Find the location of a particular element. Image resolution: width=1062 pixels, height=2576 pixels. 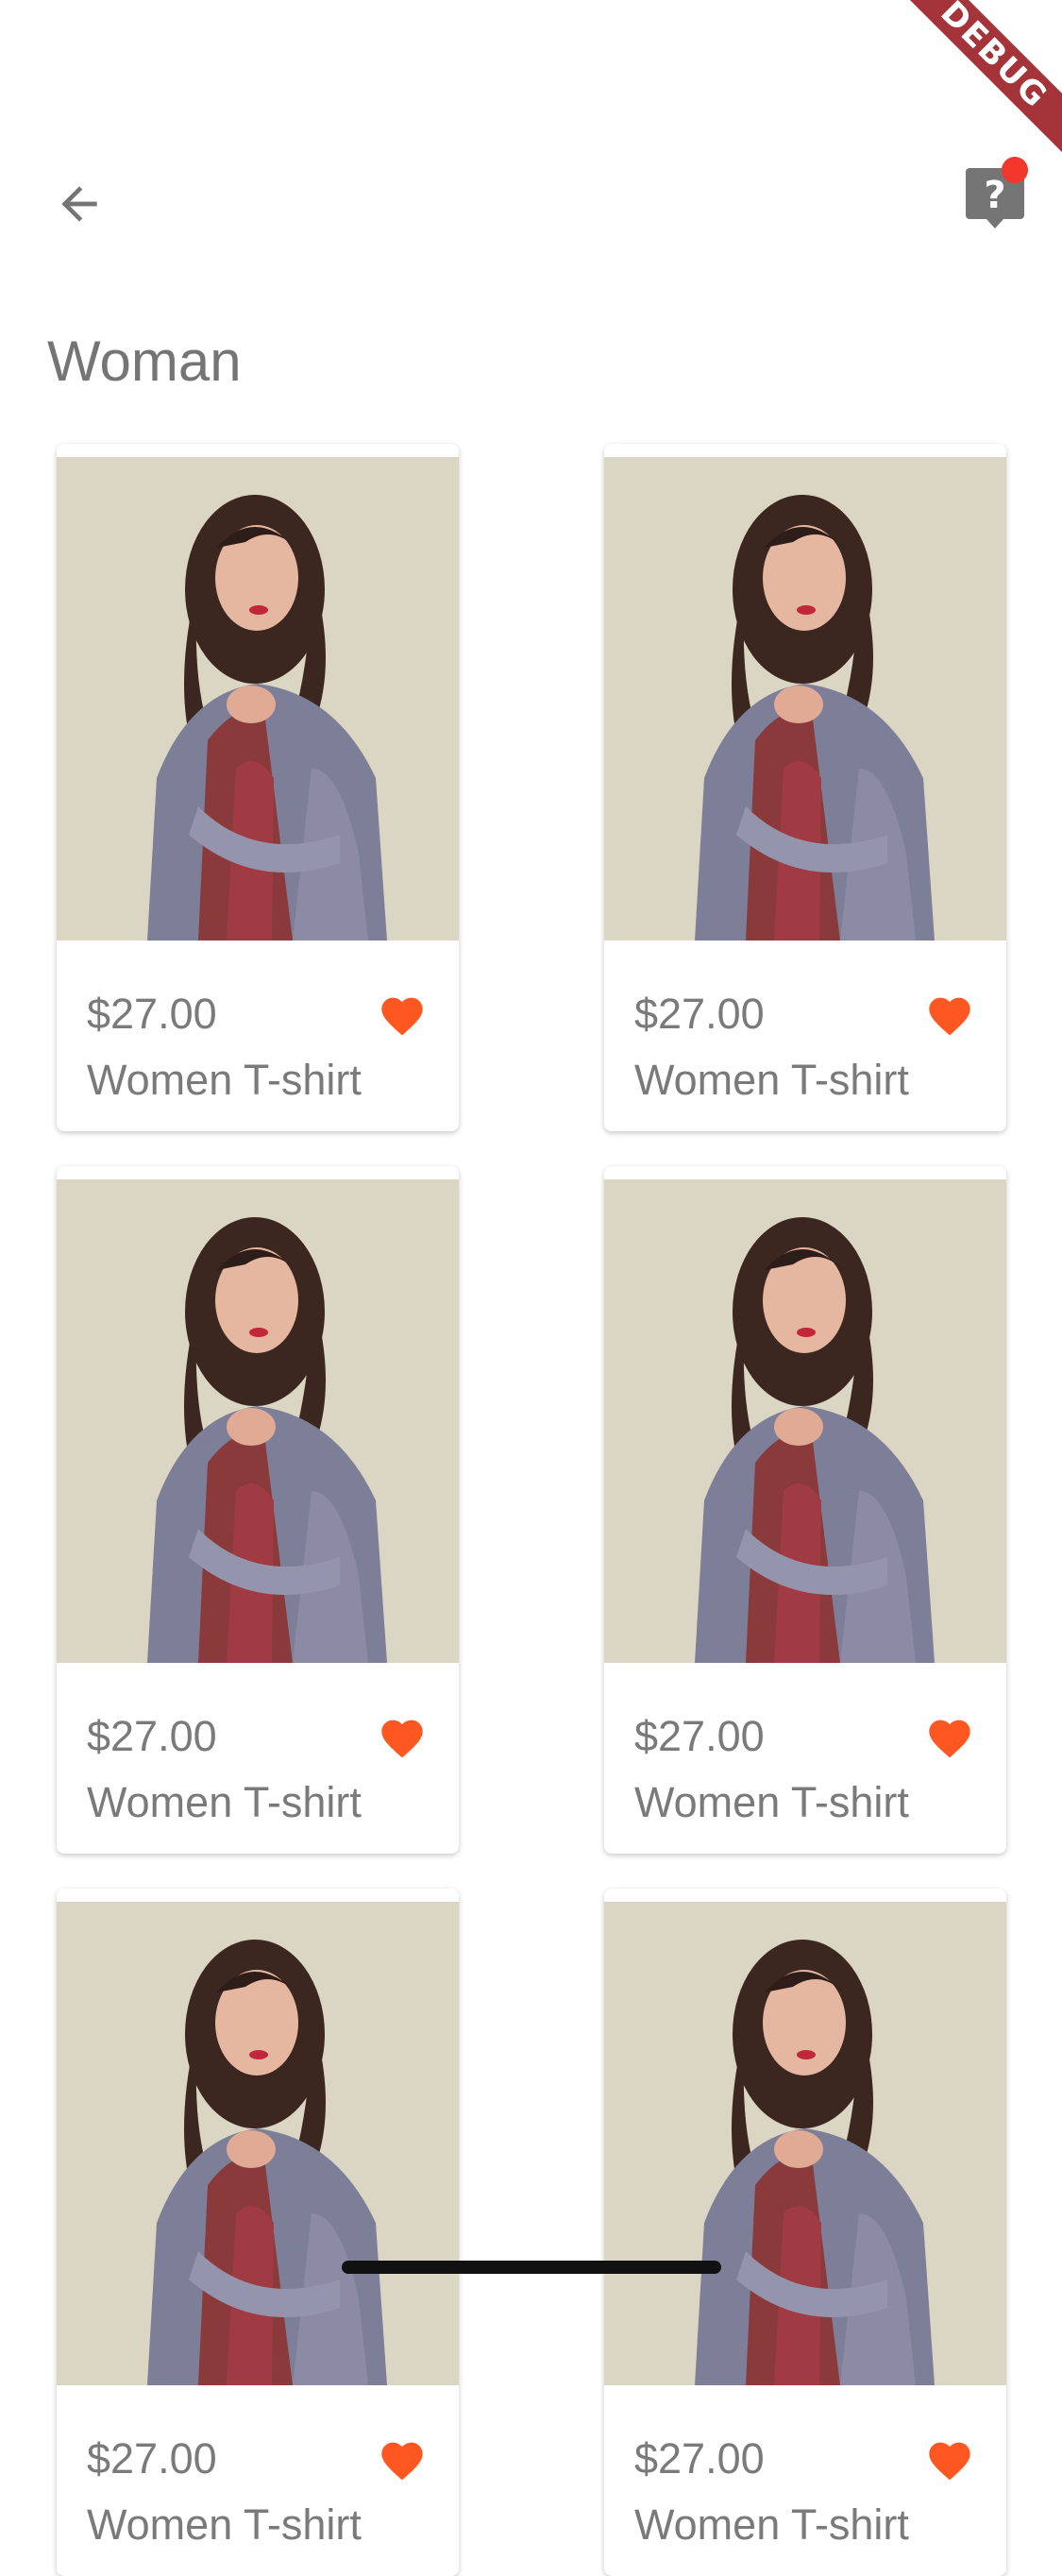

arrow-back-icon is located at coordinates (79, 204).